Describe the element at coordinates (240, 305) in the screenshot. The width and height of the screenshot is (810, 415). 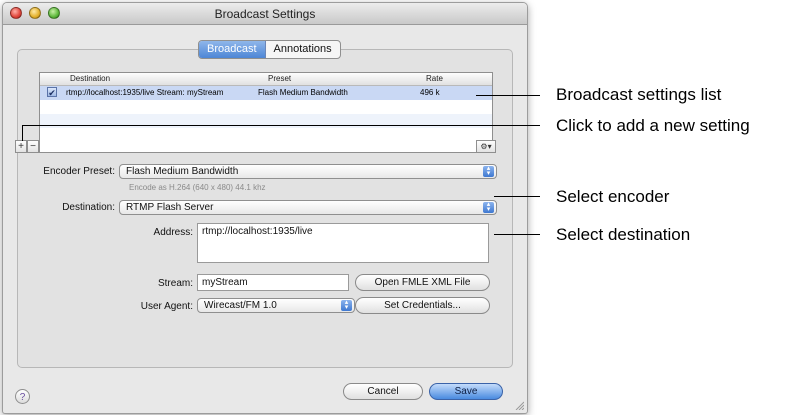
I see `user-agent-value: Wirecast/FM 1.0` at that location.